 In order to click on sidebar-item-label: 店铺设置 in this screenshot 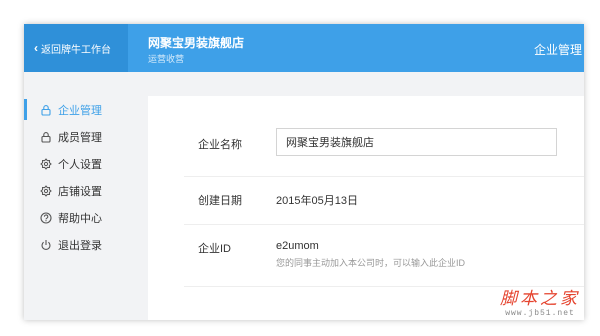, I will do `click(80, 191)`.